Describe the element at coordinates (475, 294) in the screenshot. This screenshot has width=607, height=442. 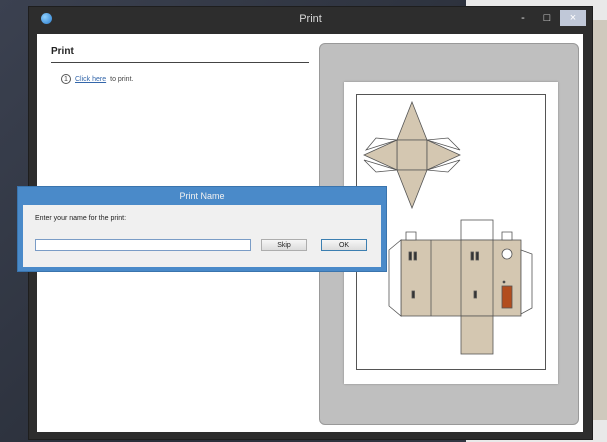
I see `window-low-mid` at that location.